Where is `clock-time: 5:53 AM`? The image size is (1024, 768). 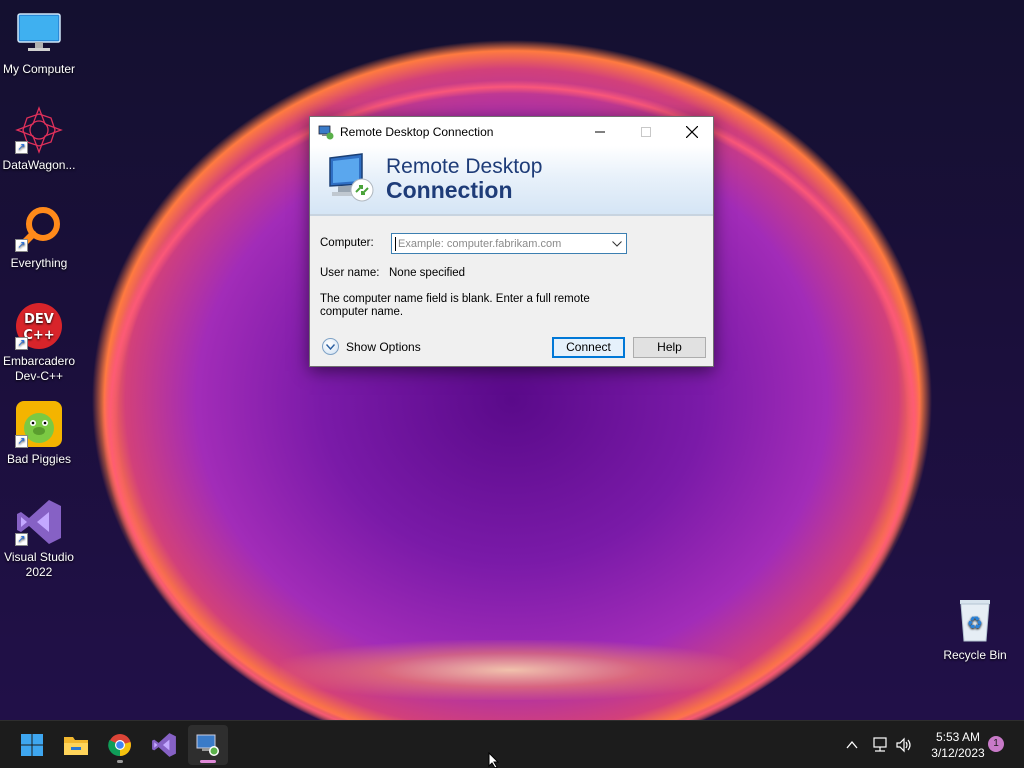 clock-time: 5:53 AM is located at coordinates (958, 737).